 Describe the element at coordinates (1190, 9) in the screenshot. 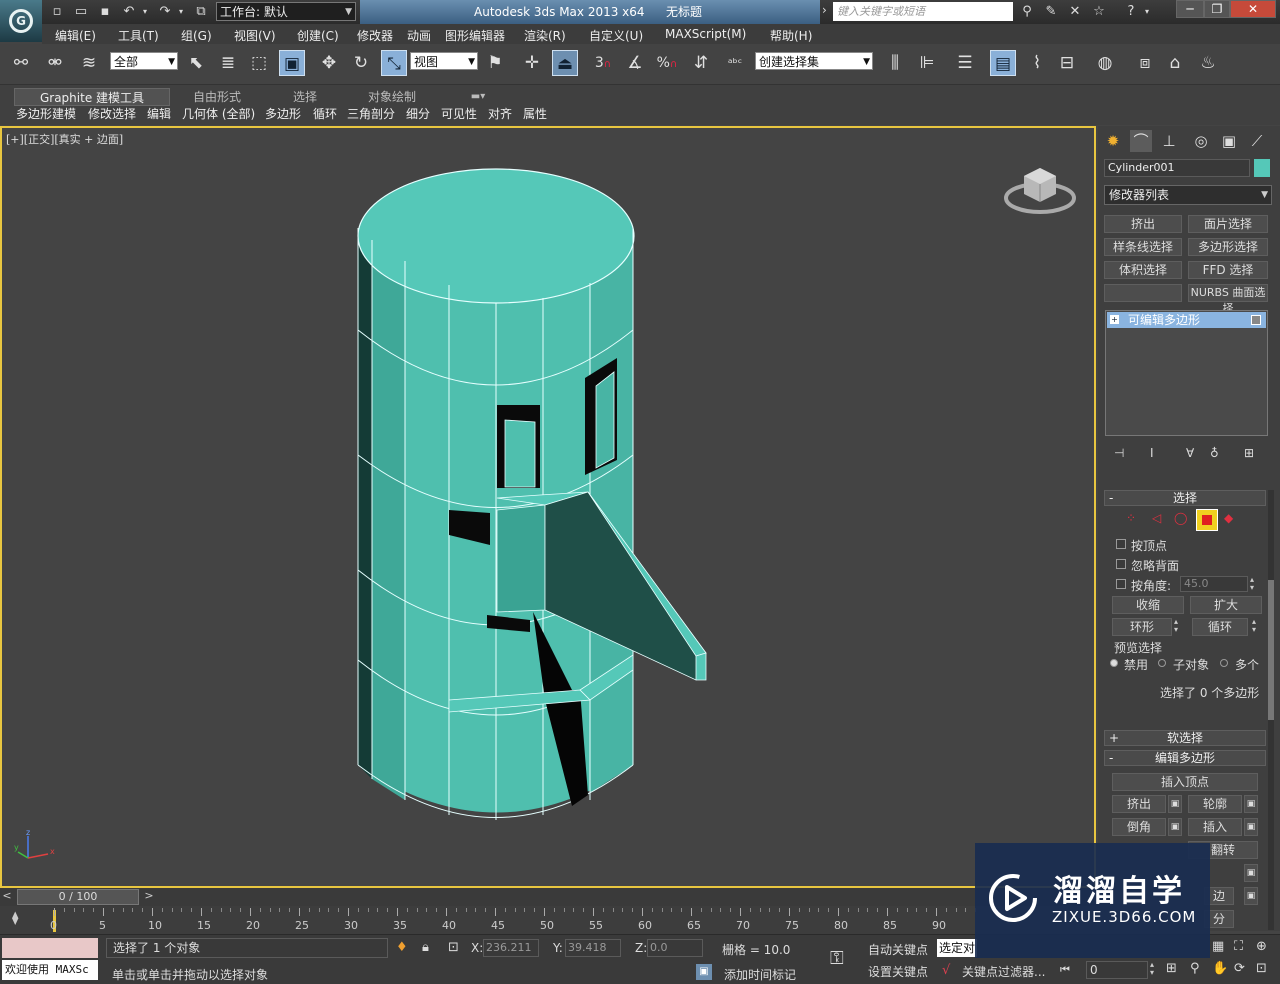

I see `minimize-button: ─` at that location.